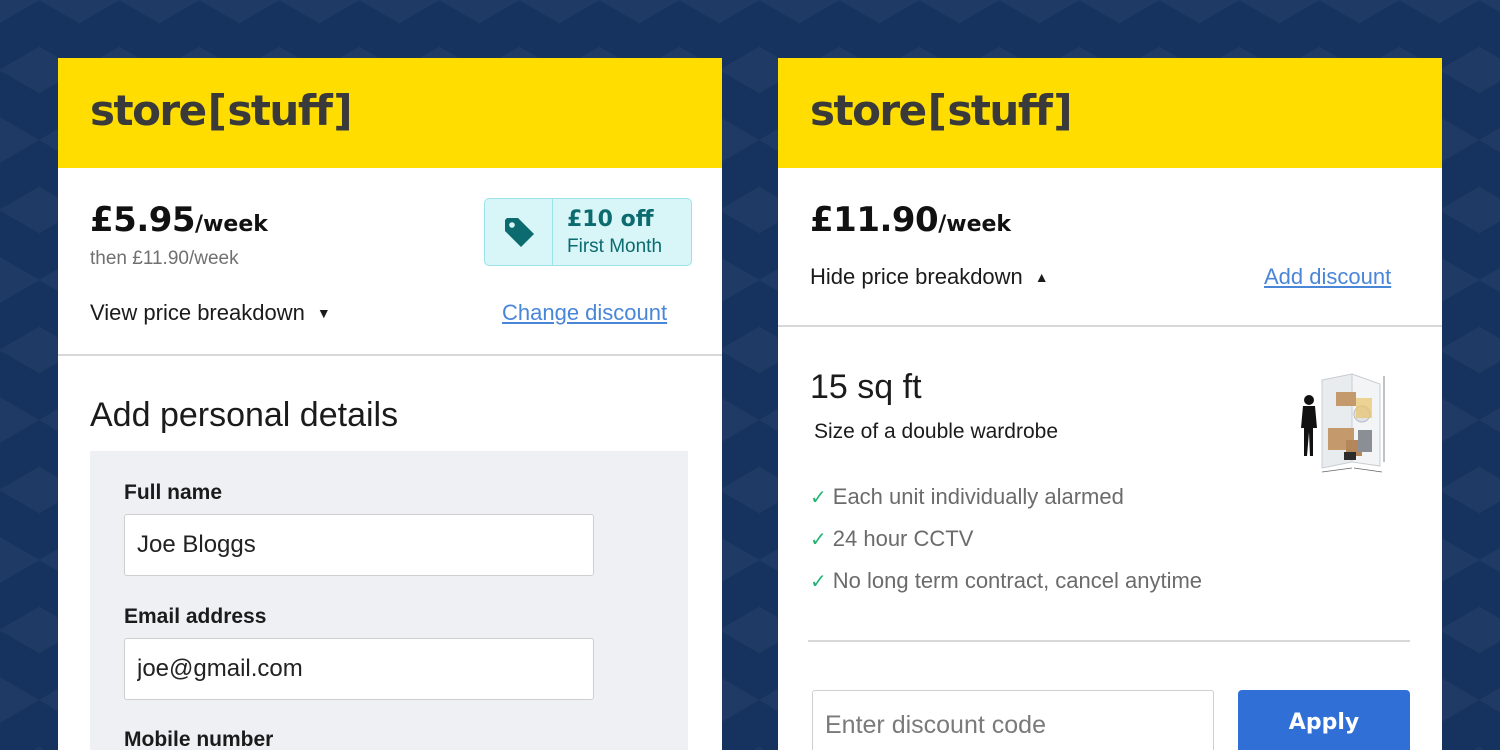 The width and height of the screenshot is (1500, 750). I want to click on view-price-breakdown-toggle: View price breakdown ▼, so click(210, 313).